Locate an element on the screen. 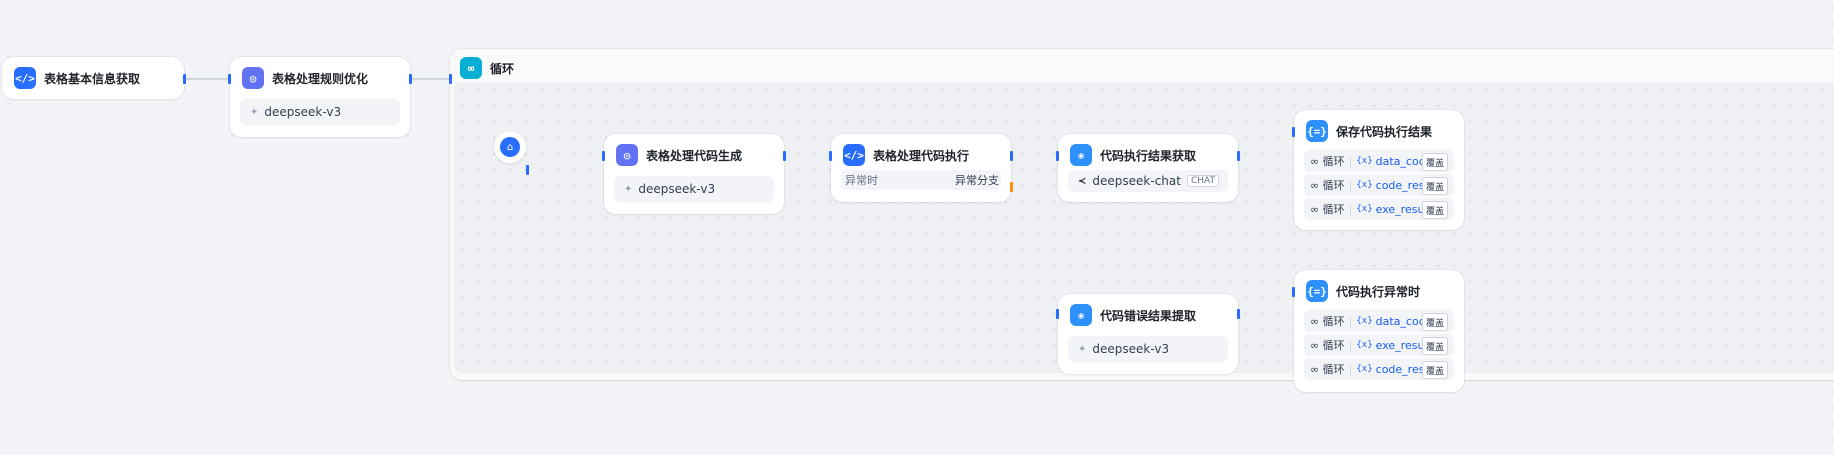 This screenshot has width=1834, height=455. node-title: 表格处理规则优化 is located at coordinates (320, 78).